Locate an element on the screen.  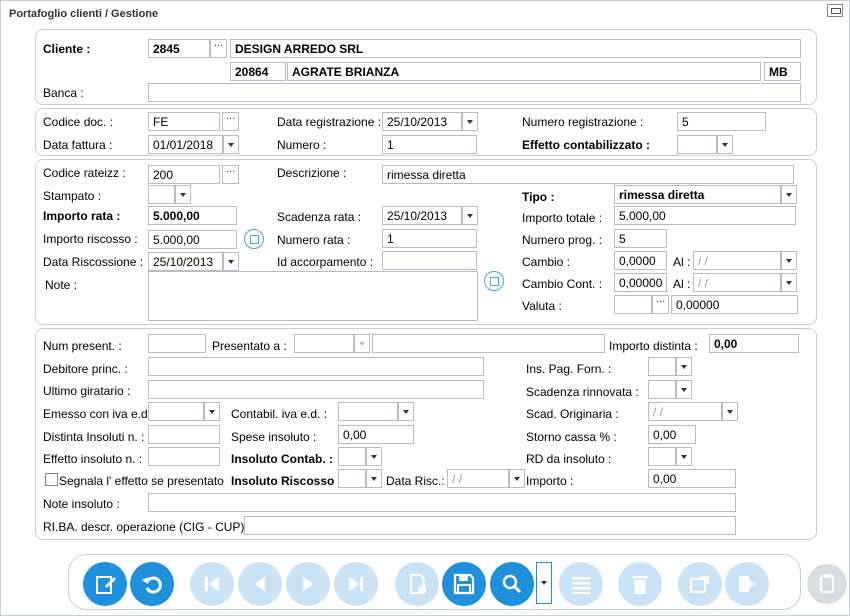
insoluto-contab-field is located at coordinates (352, 456).